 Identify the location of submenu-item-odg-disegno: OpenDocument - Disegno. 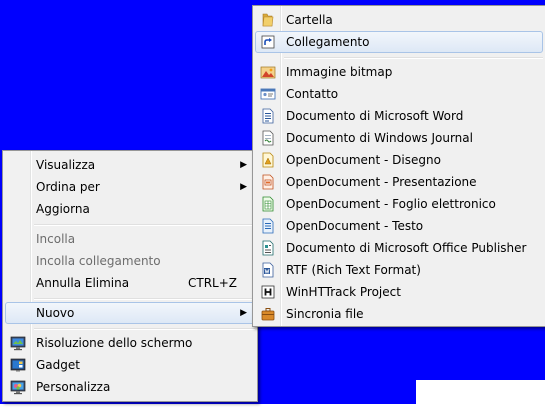
(399, 160).